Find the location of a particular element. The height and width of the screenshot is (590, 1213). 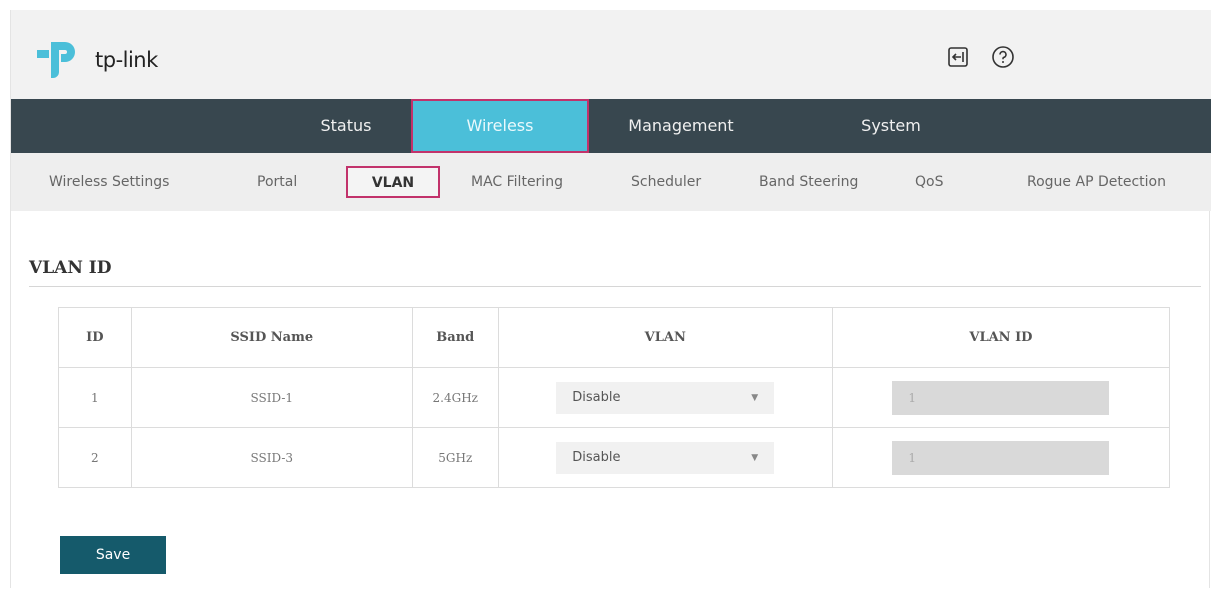

table-row: 1 SSID-1 2.4GHz Disable ▼ 1 is located at coordinates (614, 397).